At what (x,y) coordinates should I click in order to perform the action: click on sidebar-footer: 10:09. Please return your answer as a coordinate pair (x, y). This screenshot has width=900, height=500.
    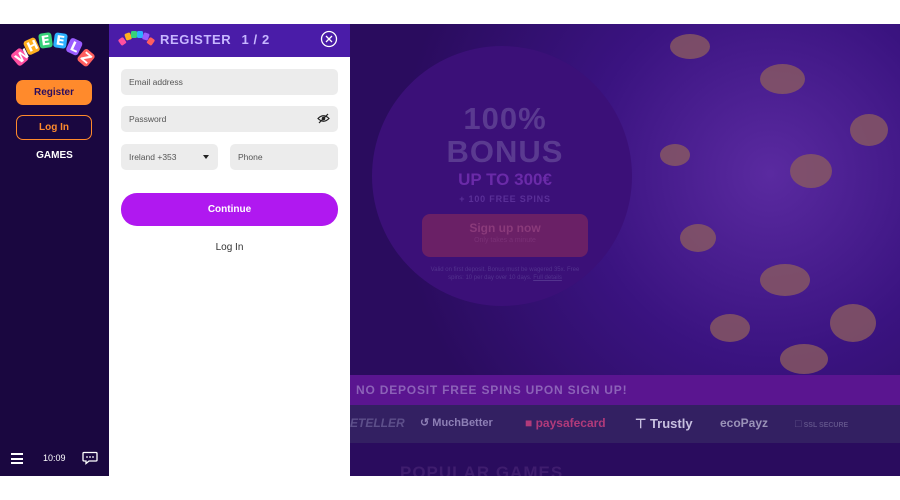
    Looking at the image, I should click on (54, 459).